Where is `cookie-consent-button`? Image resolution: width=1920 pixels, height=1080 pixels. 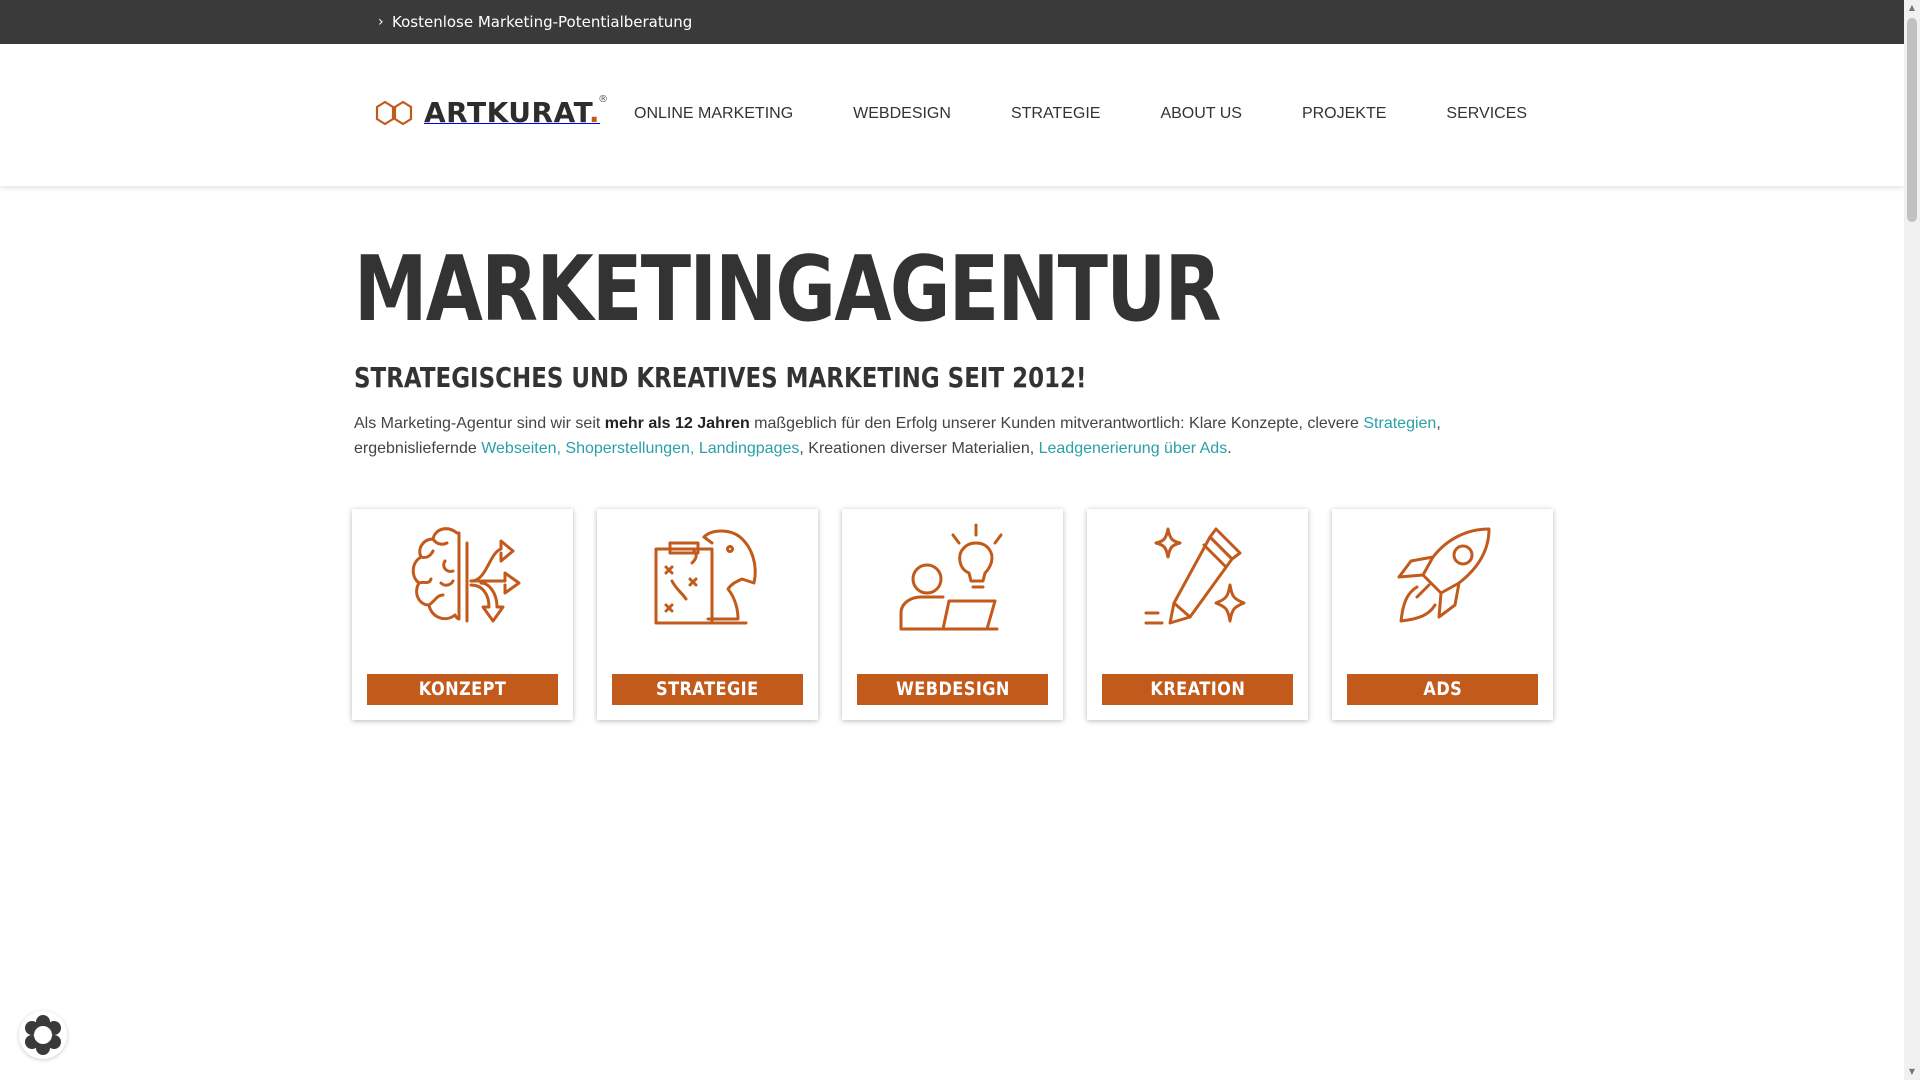 cookie-consent-button is located at coordinates (43, 1035).